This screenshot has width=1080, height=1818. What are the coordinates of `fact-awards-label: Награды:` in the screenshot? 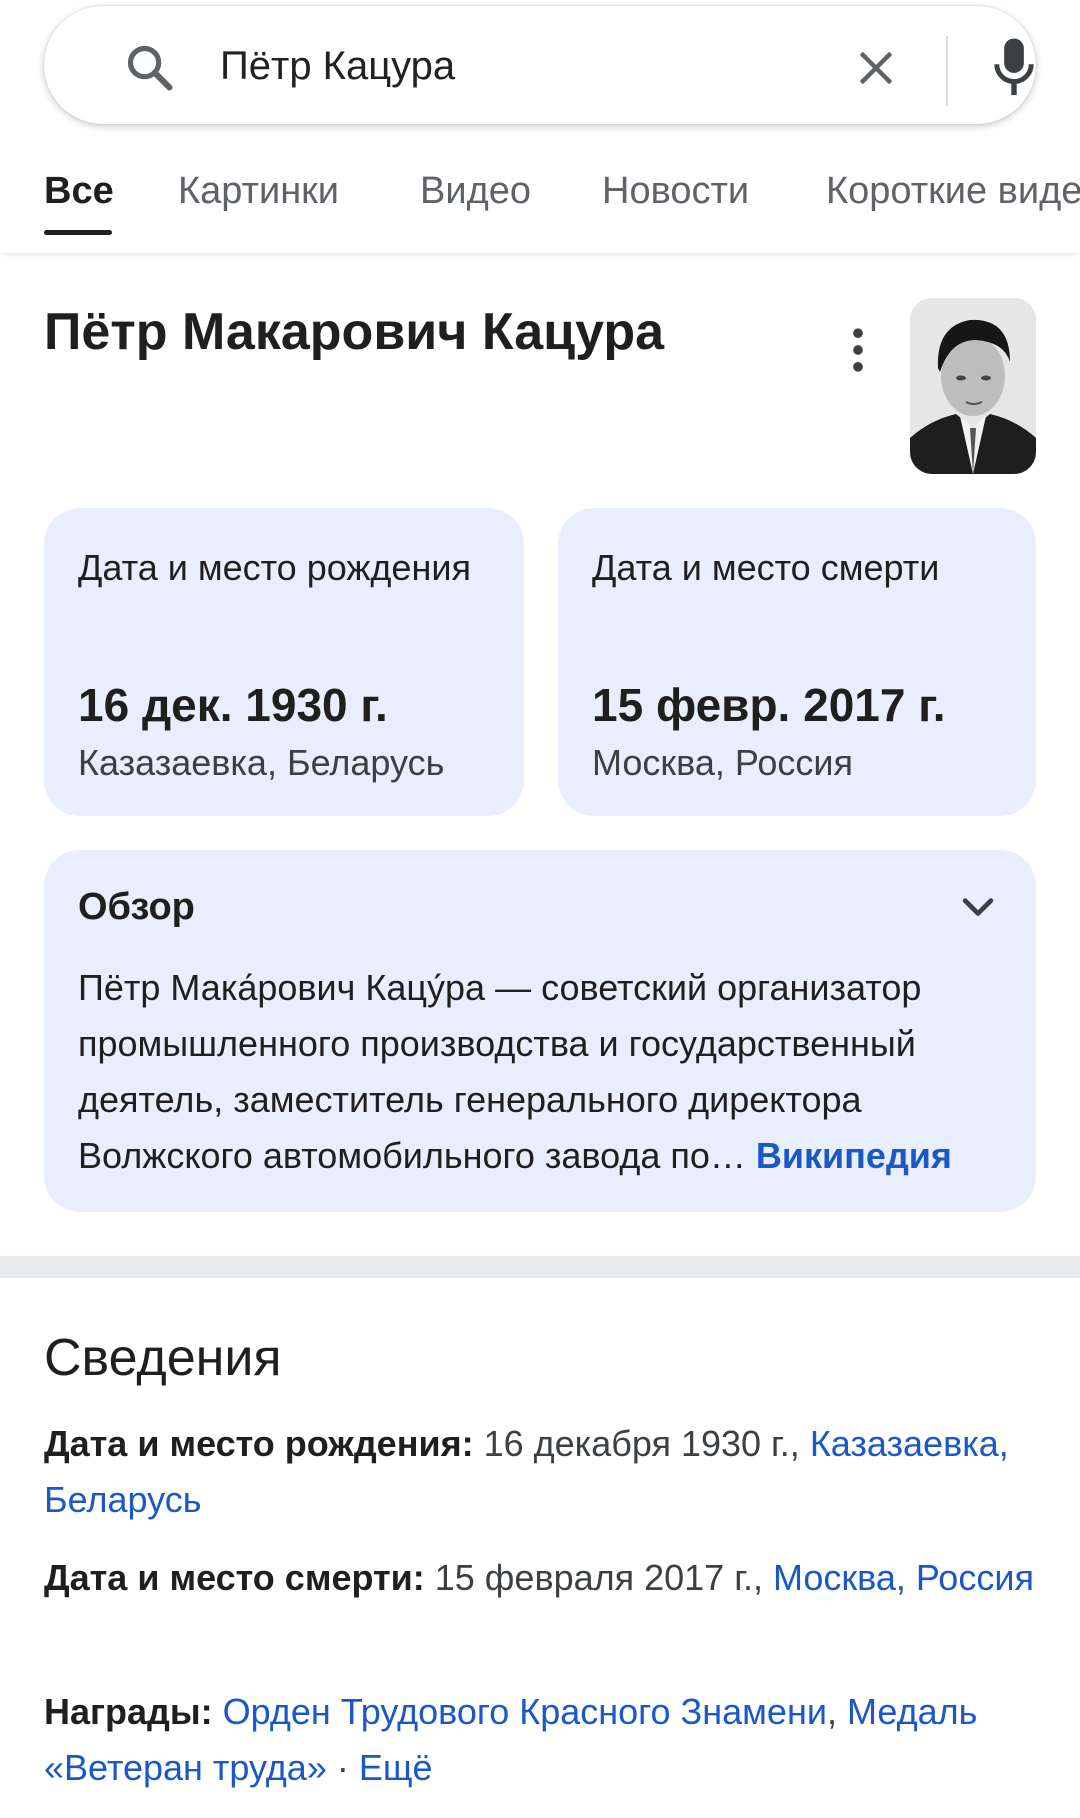 It's located at (128, 1711).